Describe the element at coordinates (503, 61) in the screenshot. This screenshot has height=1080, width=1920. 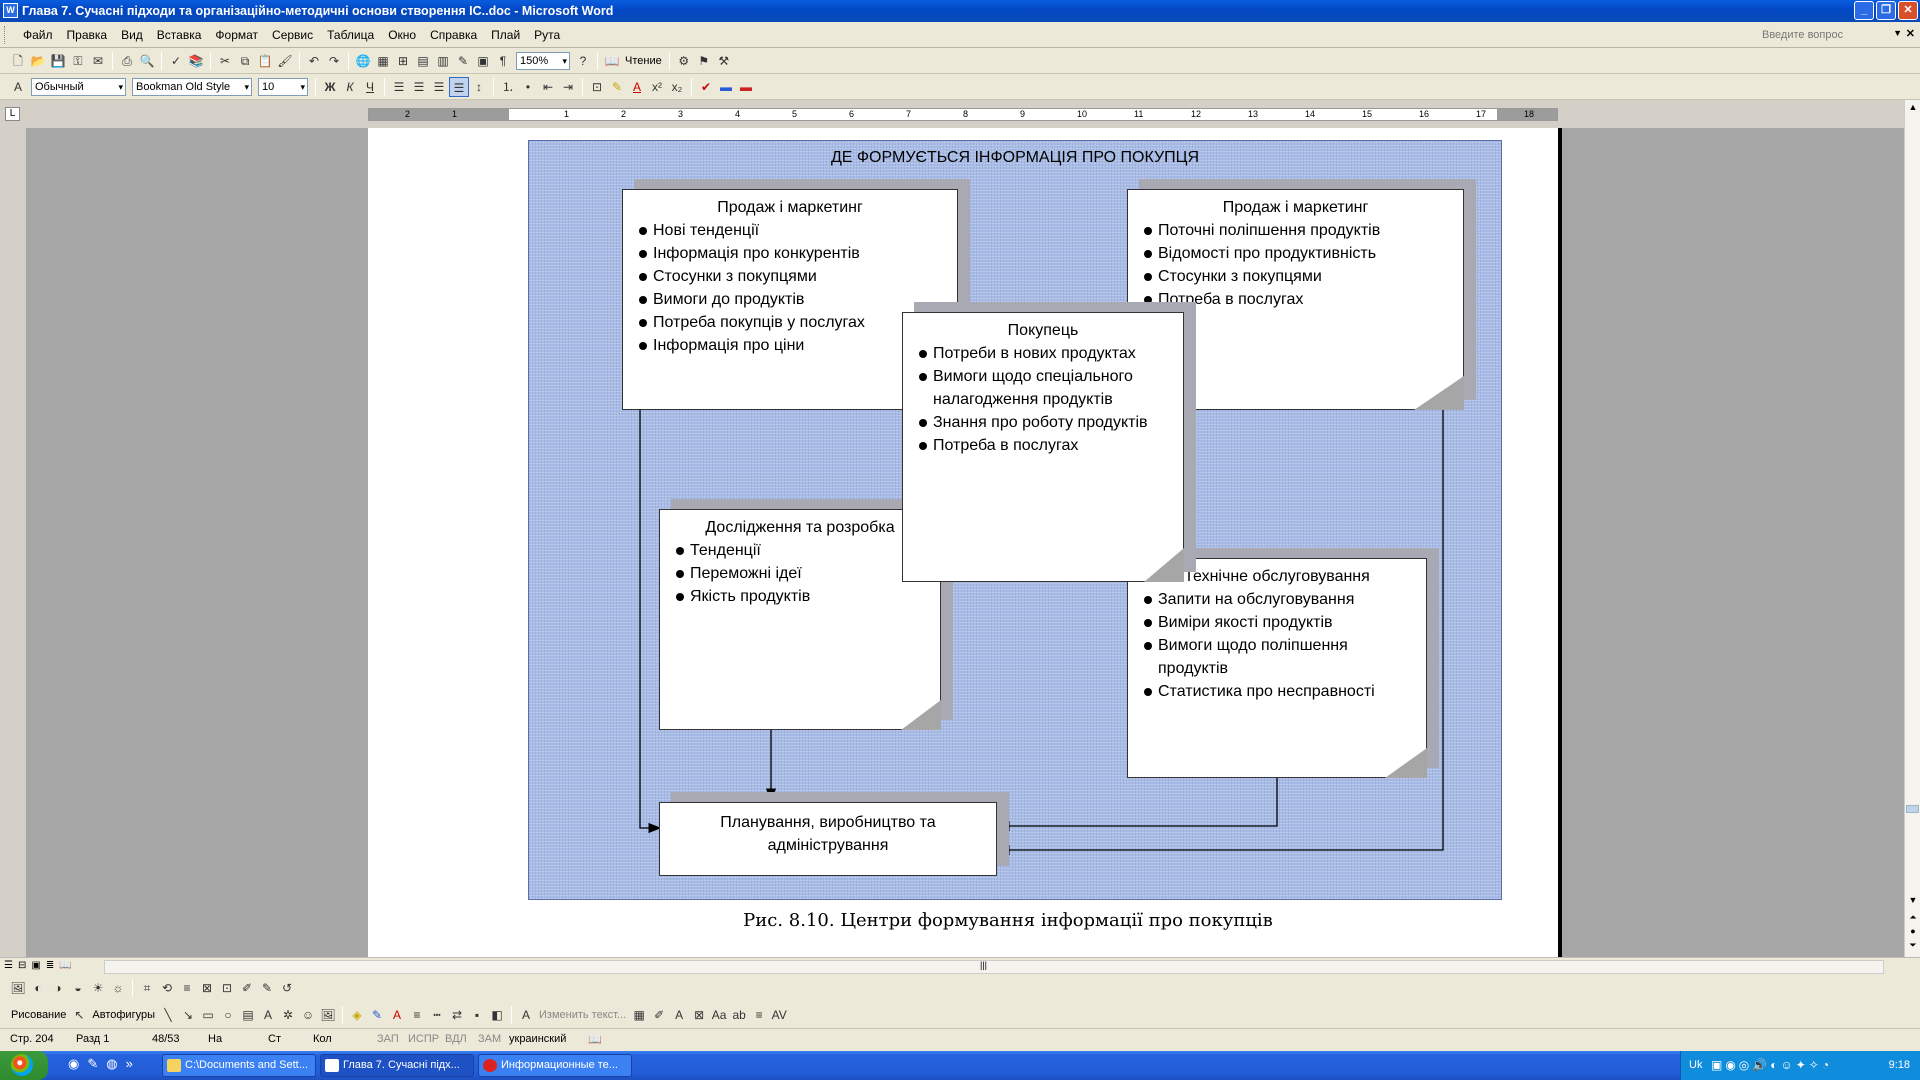
I see `show-formatting-icon: ¶` at that location.